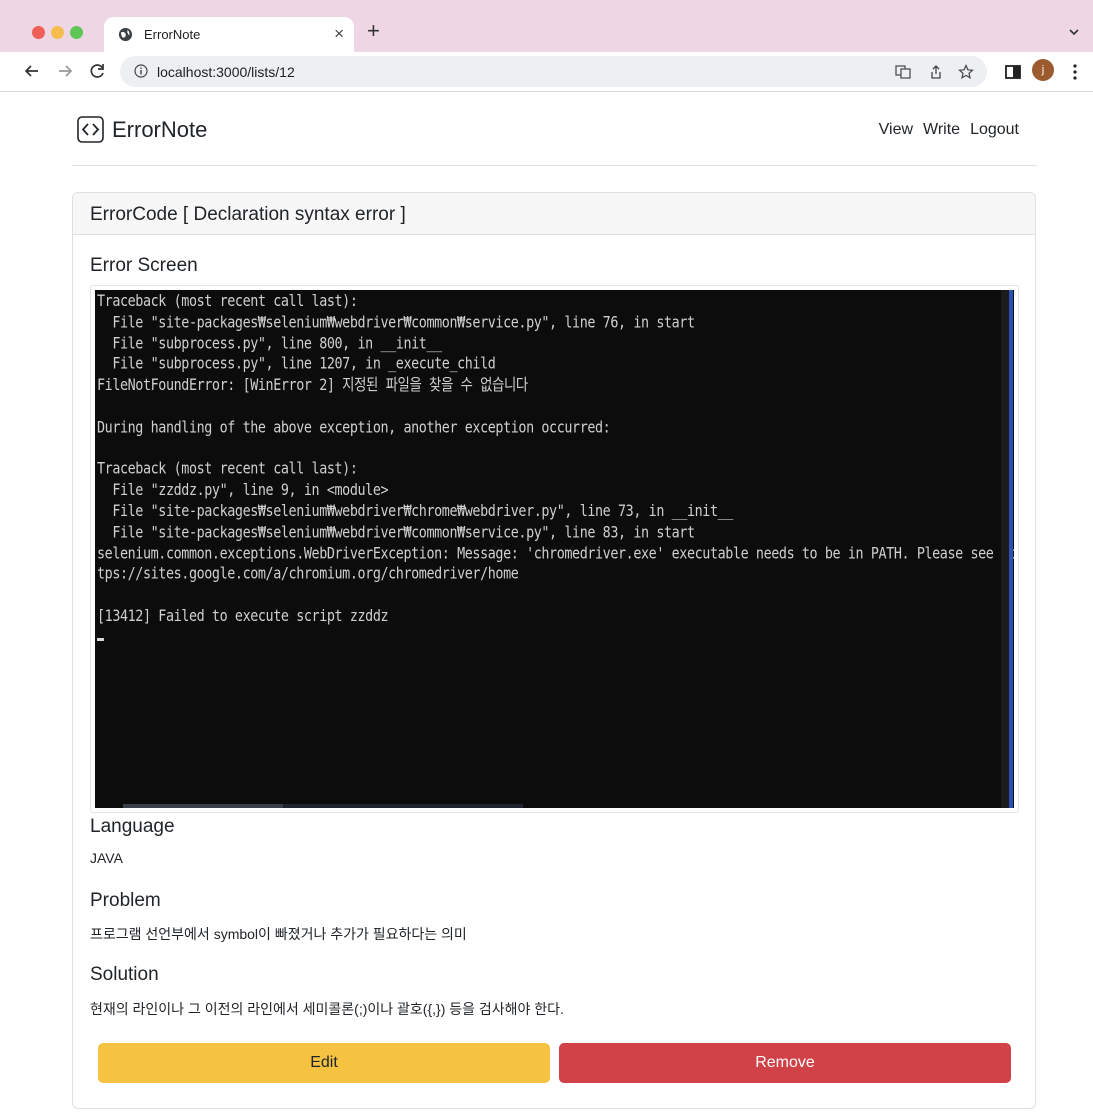 The image size is (1093, 1115). What do you see at coordinates (57, 32) in the screenshot?
I see `window-minimize-button` at bounding box center [57, 32].